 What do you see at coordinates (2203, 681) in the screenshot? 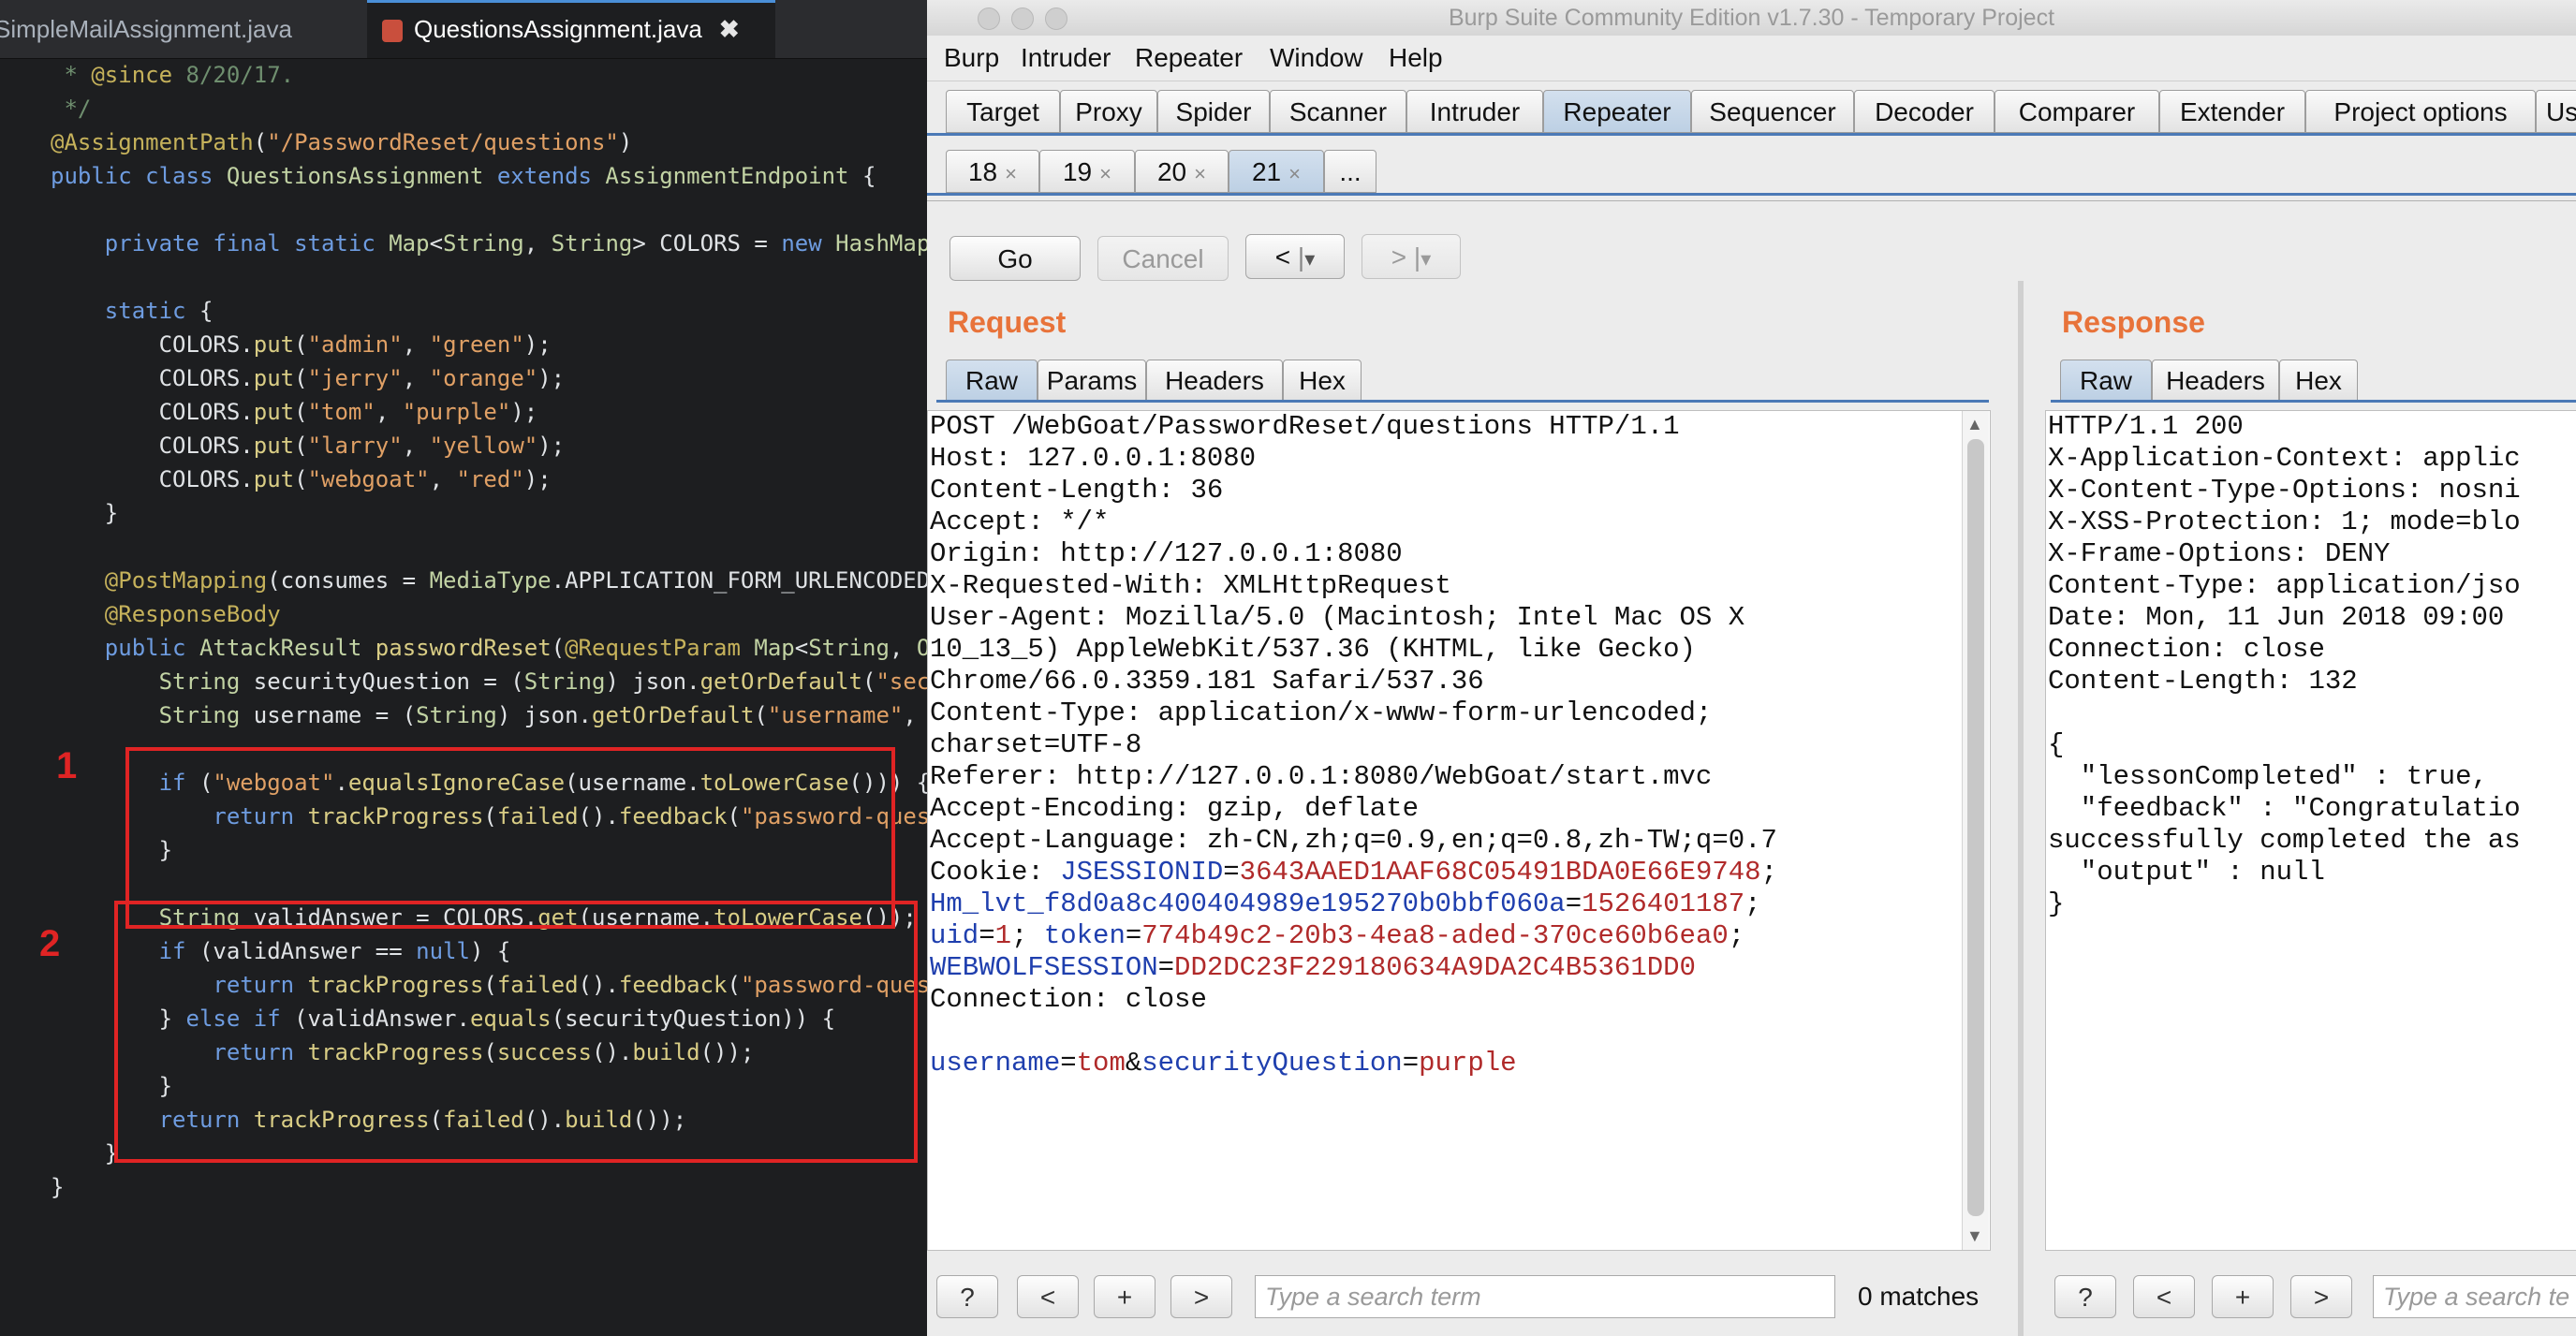
I see `response-line: Content-Length: 132` at bounding box center [2203, 681].